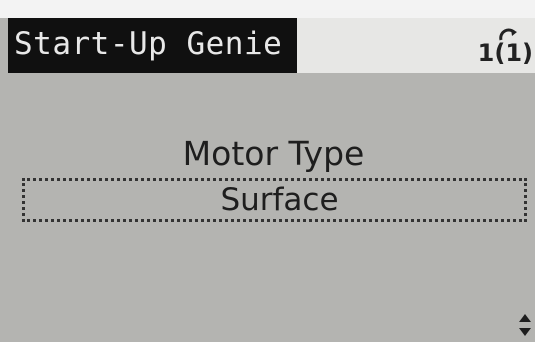 Image resolution: width=535 pixels, height=342 pixels. Describe the element at coordinates (267, 9) in the screenshot. I see `display-bezel` at that location.